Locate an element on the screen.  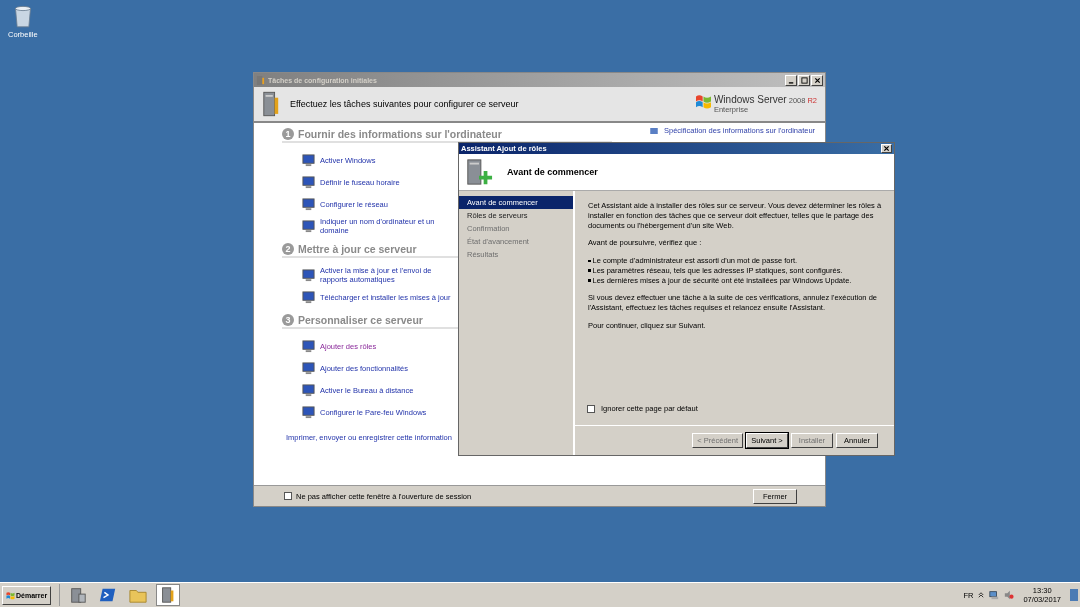
terminal-icon is located at coordinates (108, 595).